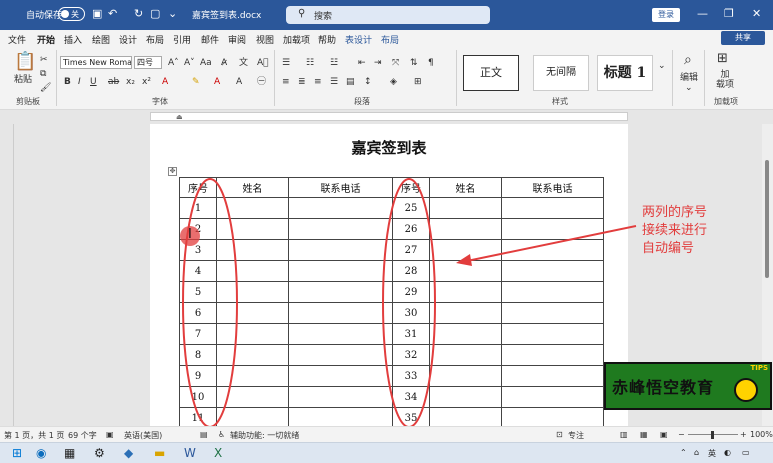  Describe the element at coordinates (712, 453) in the screenshot. I see `ime-indicator: 英` at that location.